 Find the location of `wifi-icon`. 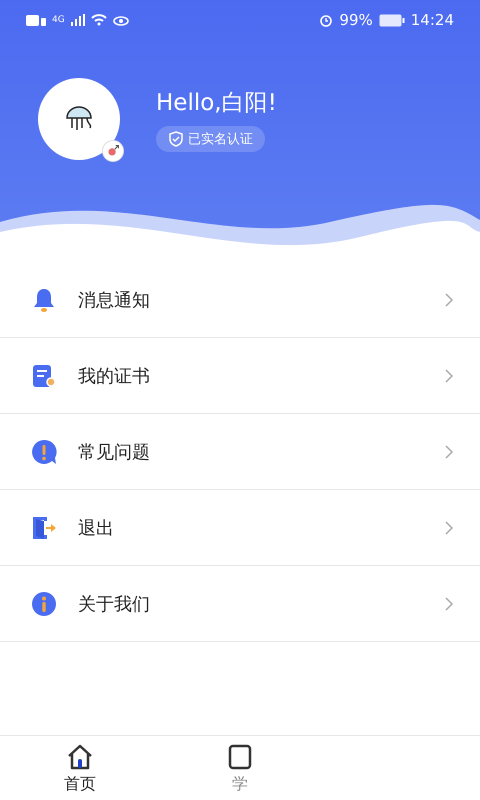

wifi-icon is located at coordinates (98, 20).